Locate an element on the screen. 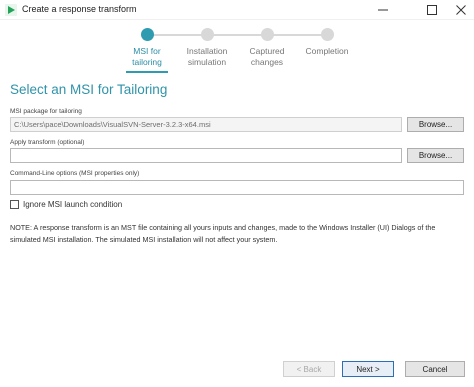  close-icon is located at coordinates (461, 10).